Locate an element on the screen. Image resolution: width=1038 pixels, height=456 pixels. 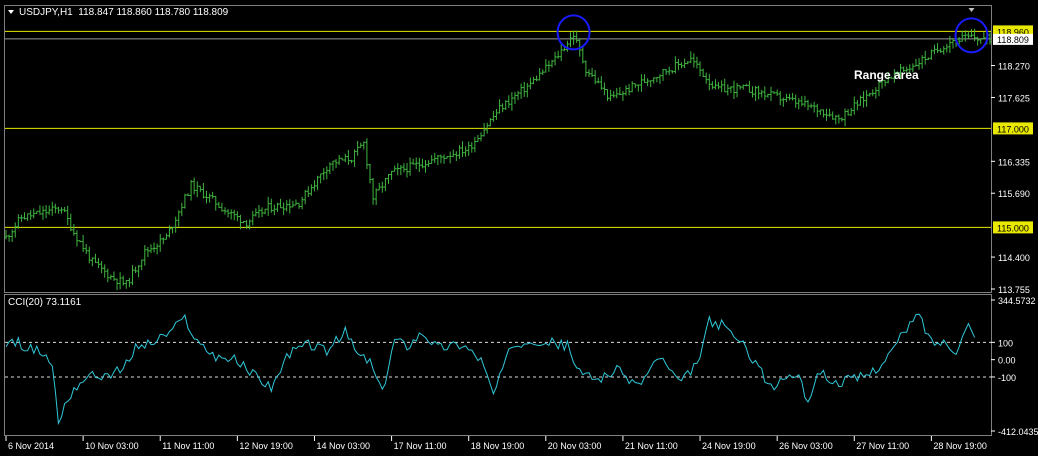
x-tick-label: 18 Nov 19:00 is located at coordinates (498, 446).